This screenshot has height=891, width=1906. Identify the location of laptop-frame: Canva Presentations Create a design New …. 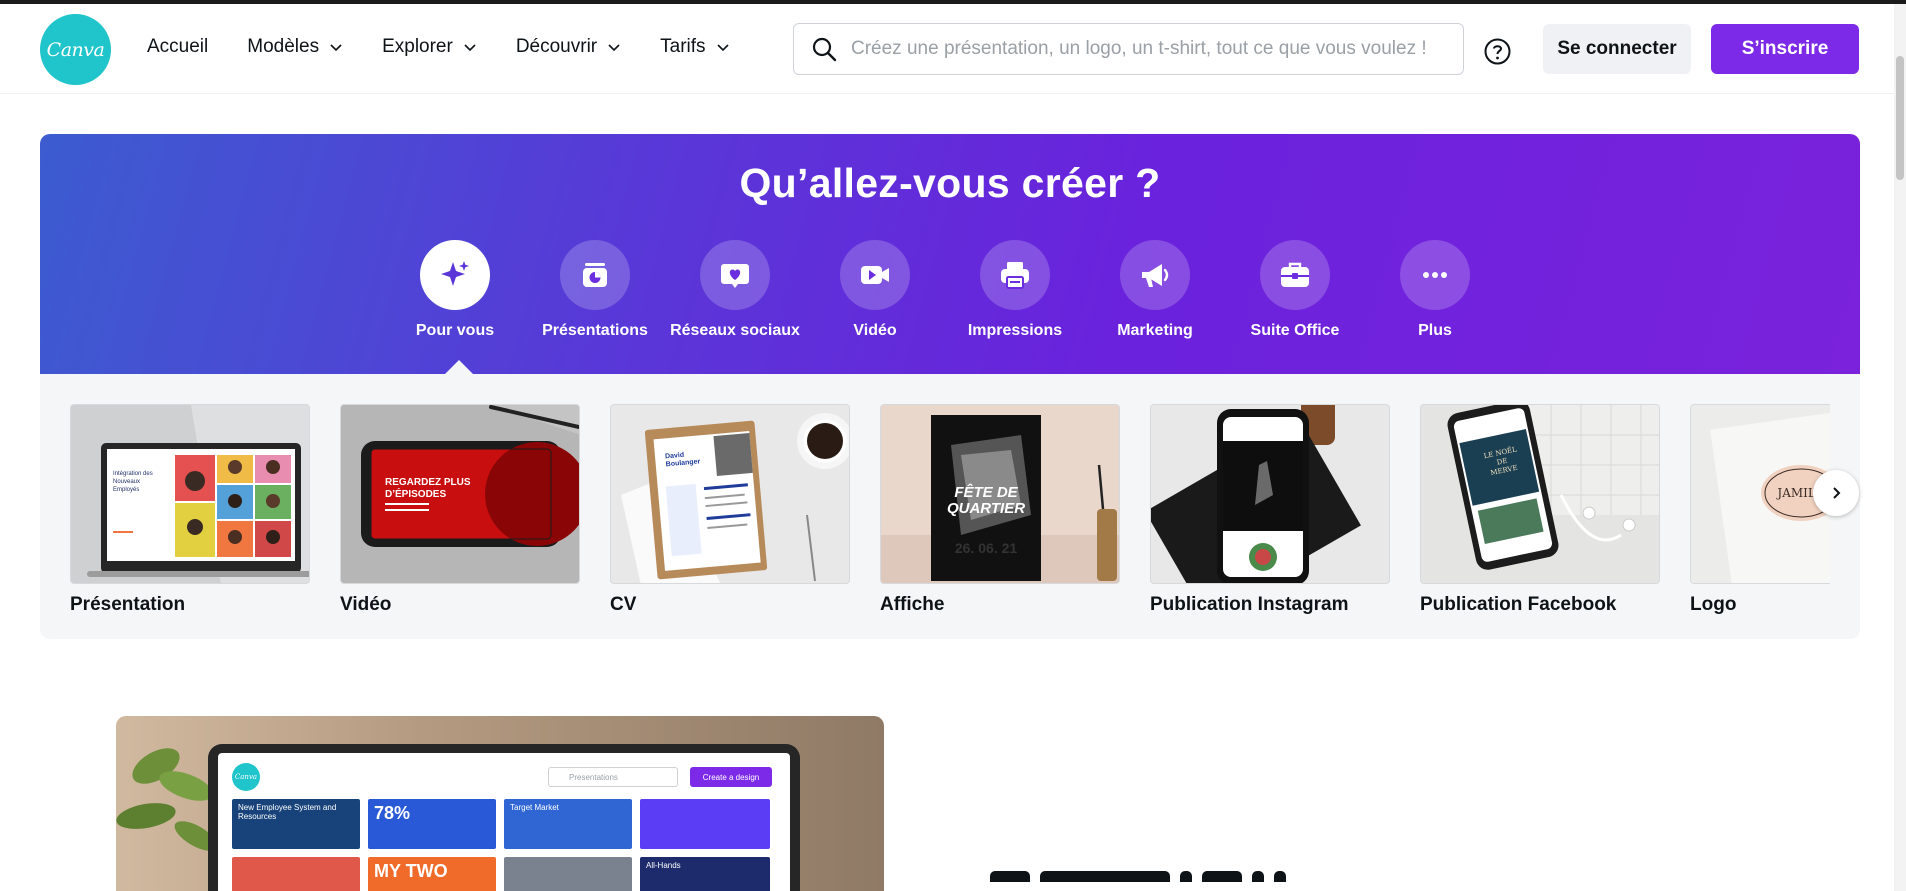
(504, 817).